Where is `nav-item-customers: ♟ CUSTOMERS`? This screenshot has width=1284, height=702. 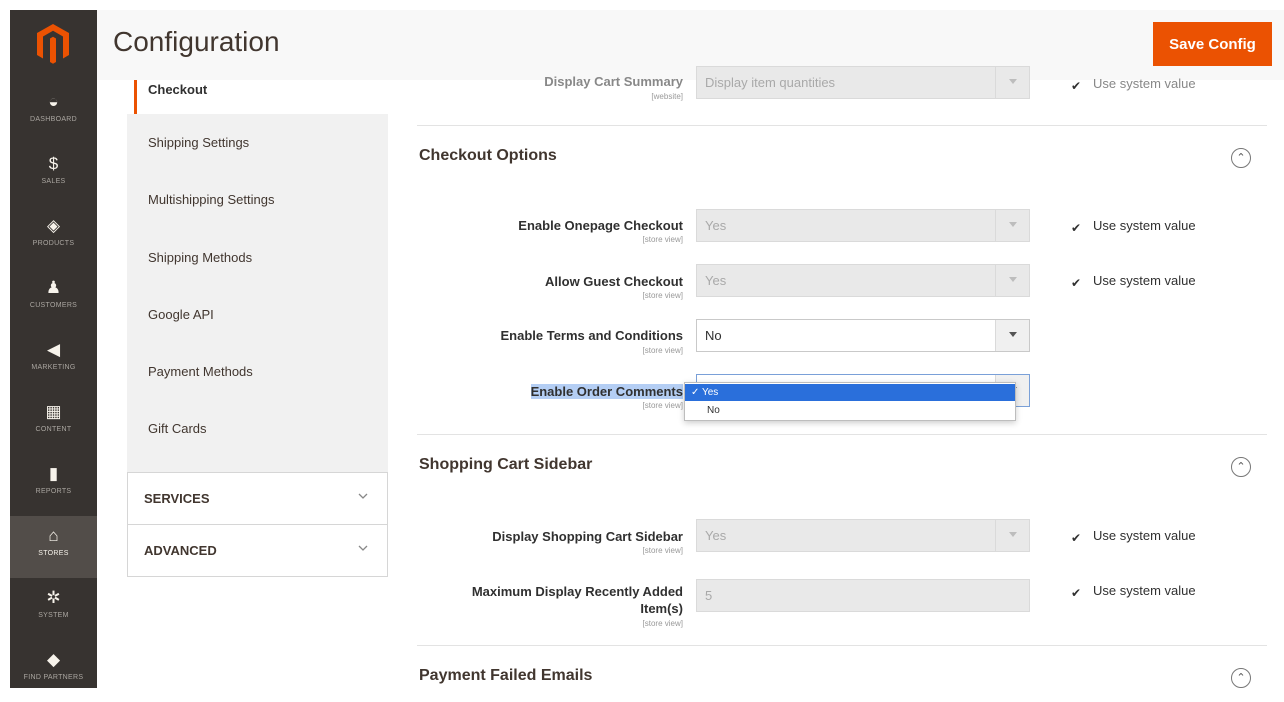 nav-item-customers: ♟ CUSTOMERS is located at coordinates (53, 299).